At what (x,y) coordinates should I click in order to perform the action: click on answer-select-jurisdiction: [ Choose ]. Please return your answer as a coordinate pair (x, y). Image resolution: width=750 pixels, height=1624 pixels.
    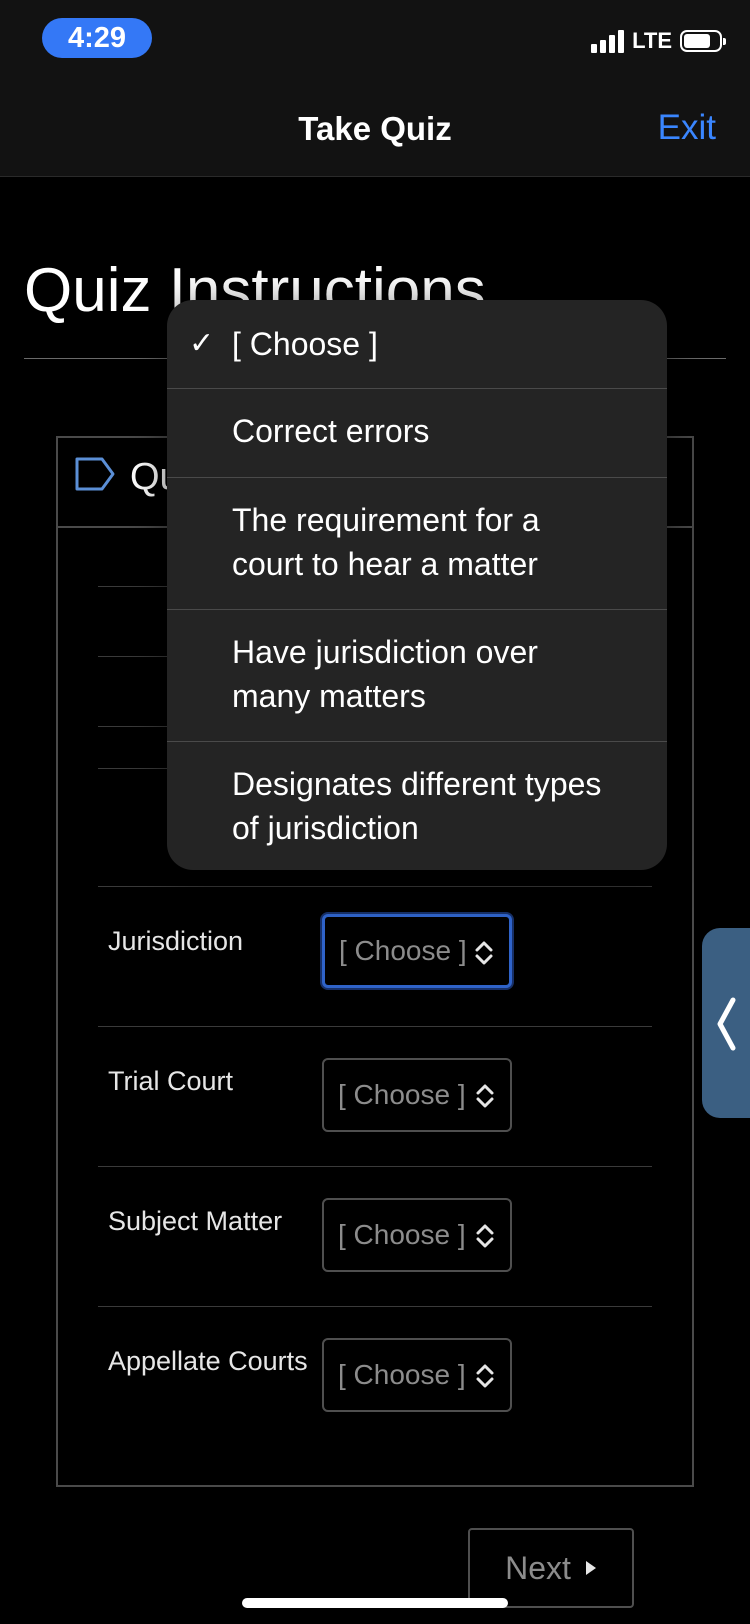
    Looking at the image, I should click on (417, 951).